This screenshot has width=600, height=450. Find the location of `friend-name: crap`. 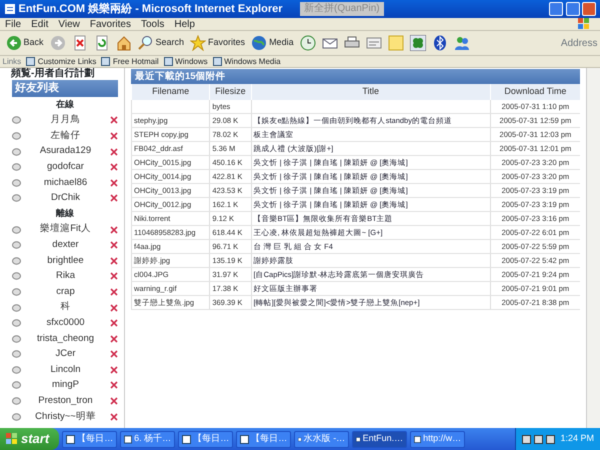

friend-name: crap is located at coordinates (65, 292).